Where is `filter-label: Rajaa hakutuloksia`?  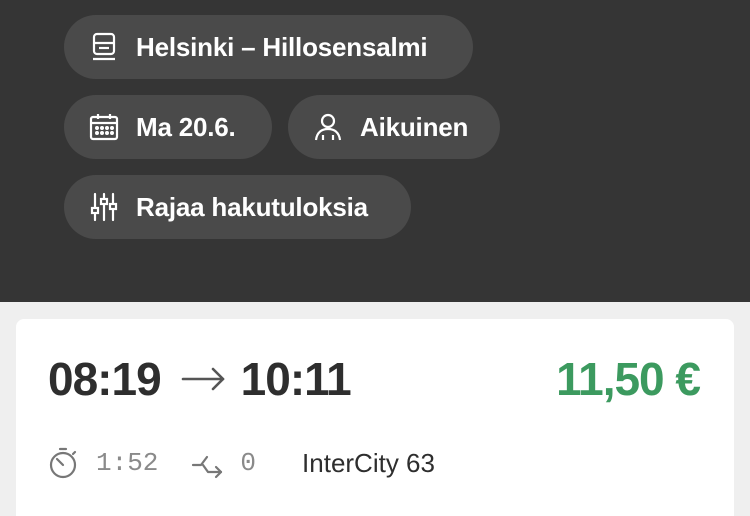
filter-label: Rajaa hakutuloksia is located at coordinates (252, 206).